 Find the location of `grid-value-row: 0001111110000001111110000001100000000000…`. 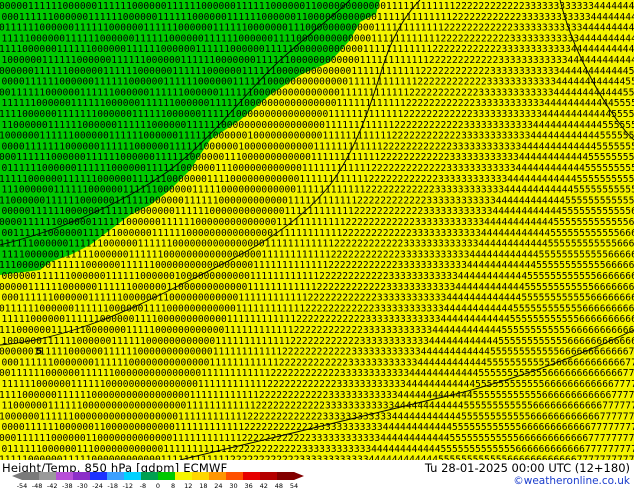

grid-value-row: 0001111110000001111110000001100000000000… is located at coordinates (318, 298).